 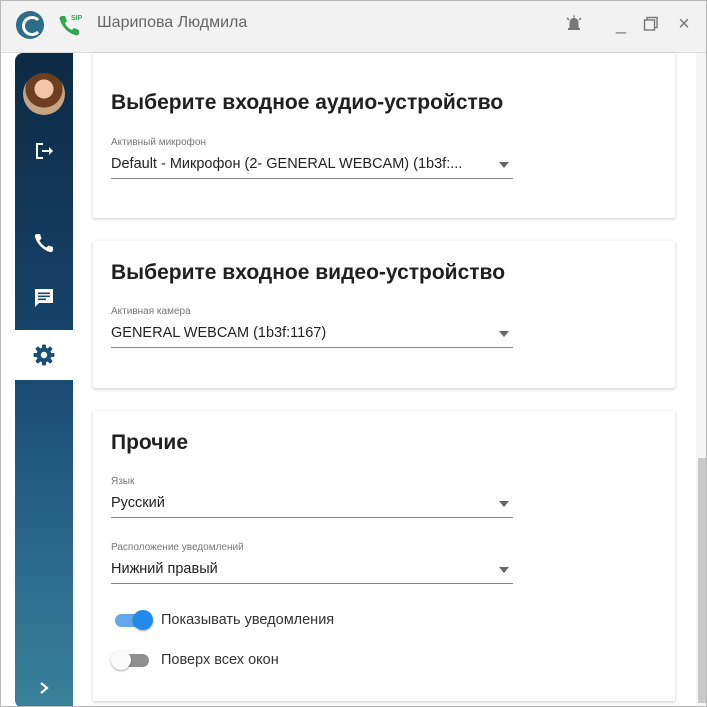 I want to click on notification-position-label: Расположение уведомлений, so click(x=177, y=547).